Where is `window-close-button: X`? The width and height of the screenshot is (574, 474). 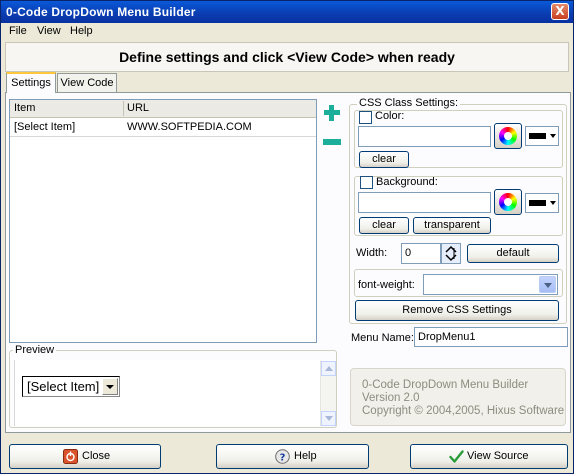 window-close-button: X is located at coordinates (560, 11).